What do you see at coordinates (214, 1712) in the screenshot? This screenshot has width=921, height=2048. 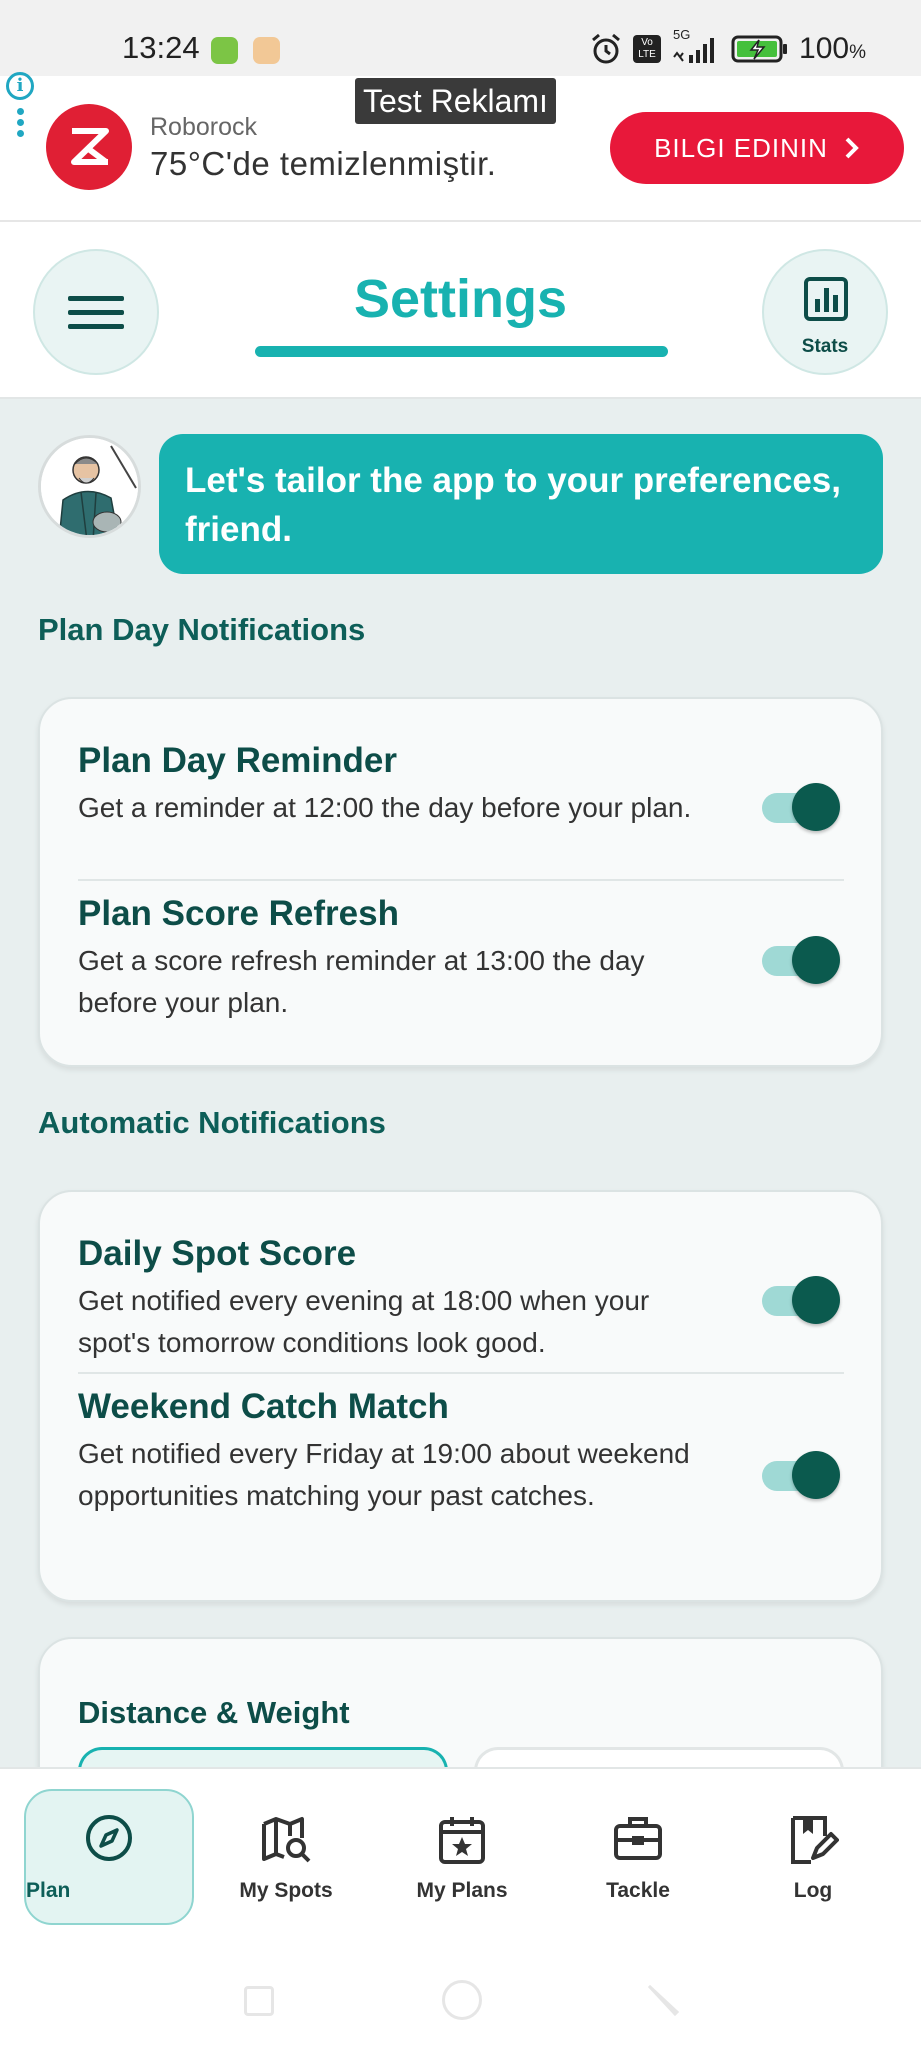 I see `section-title-units: Distance & Weight` at bounding box center [214, 1712].